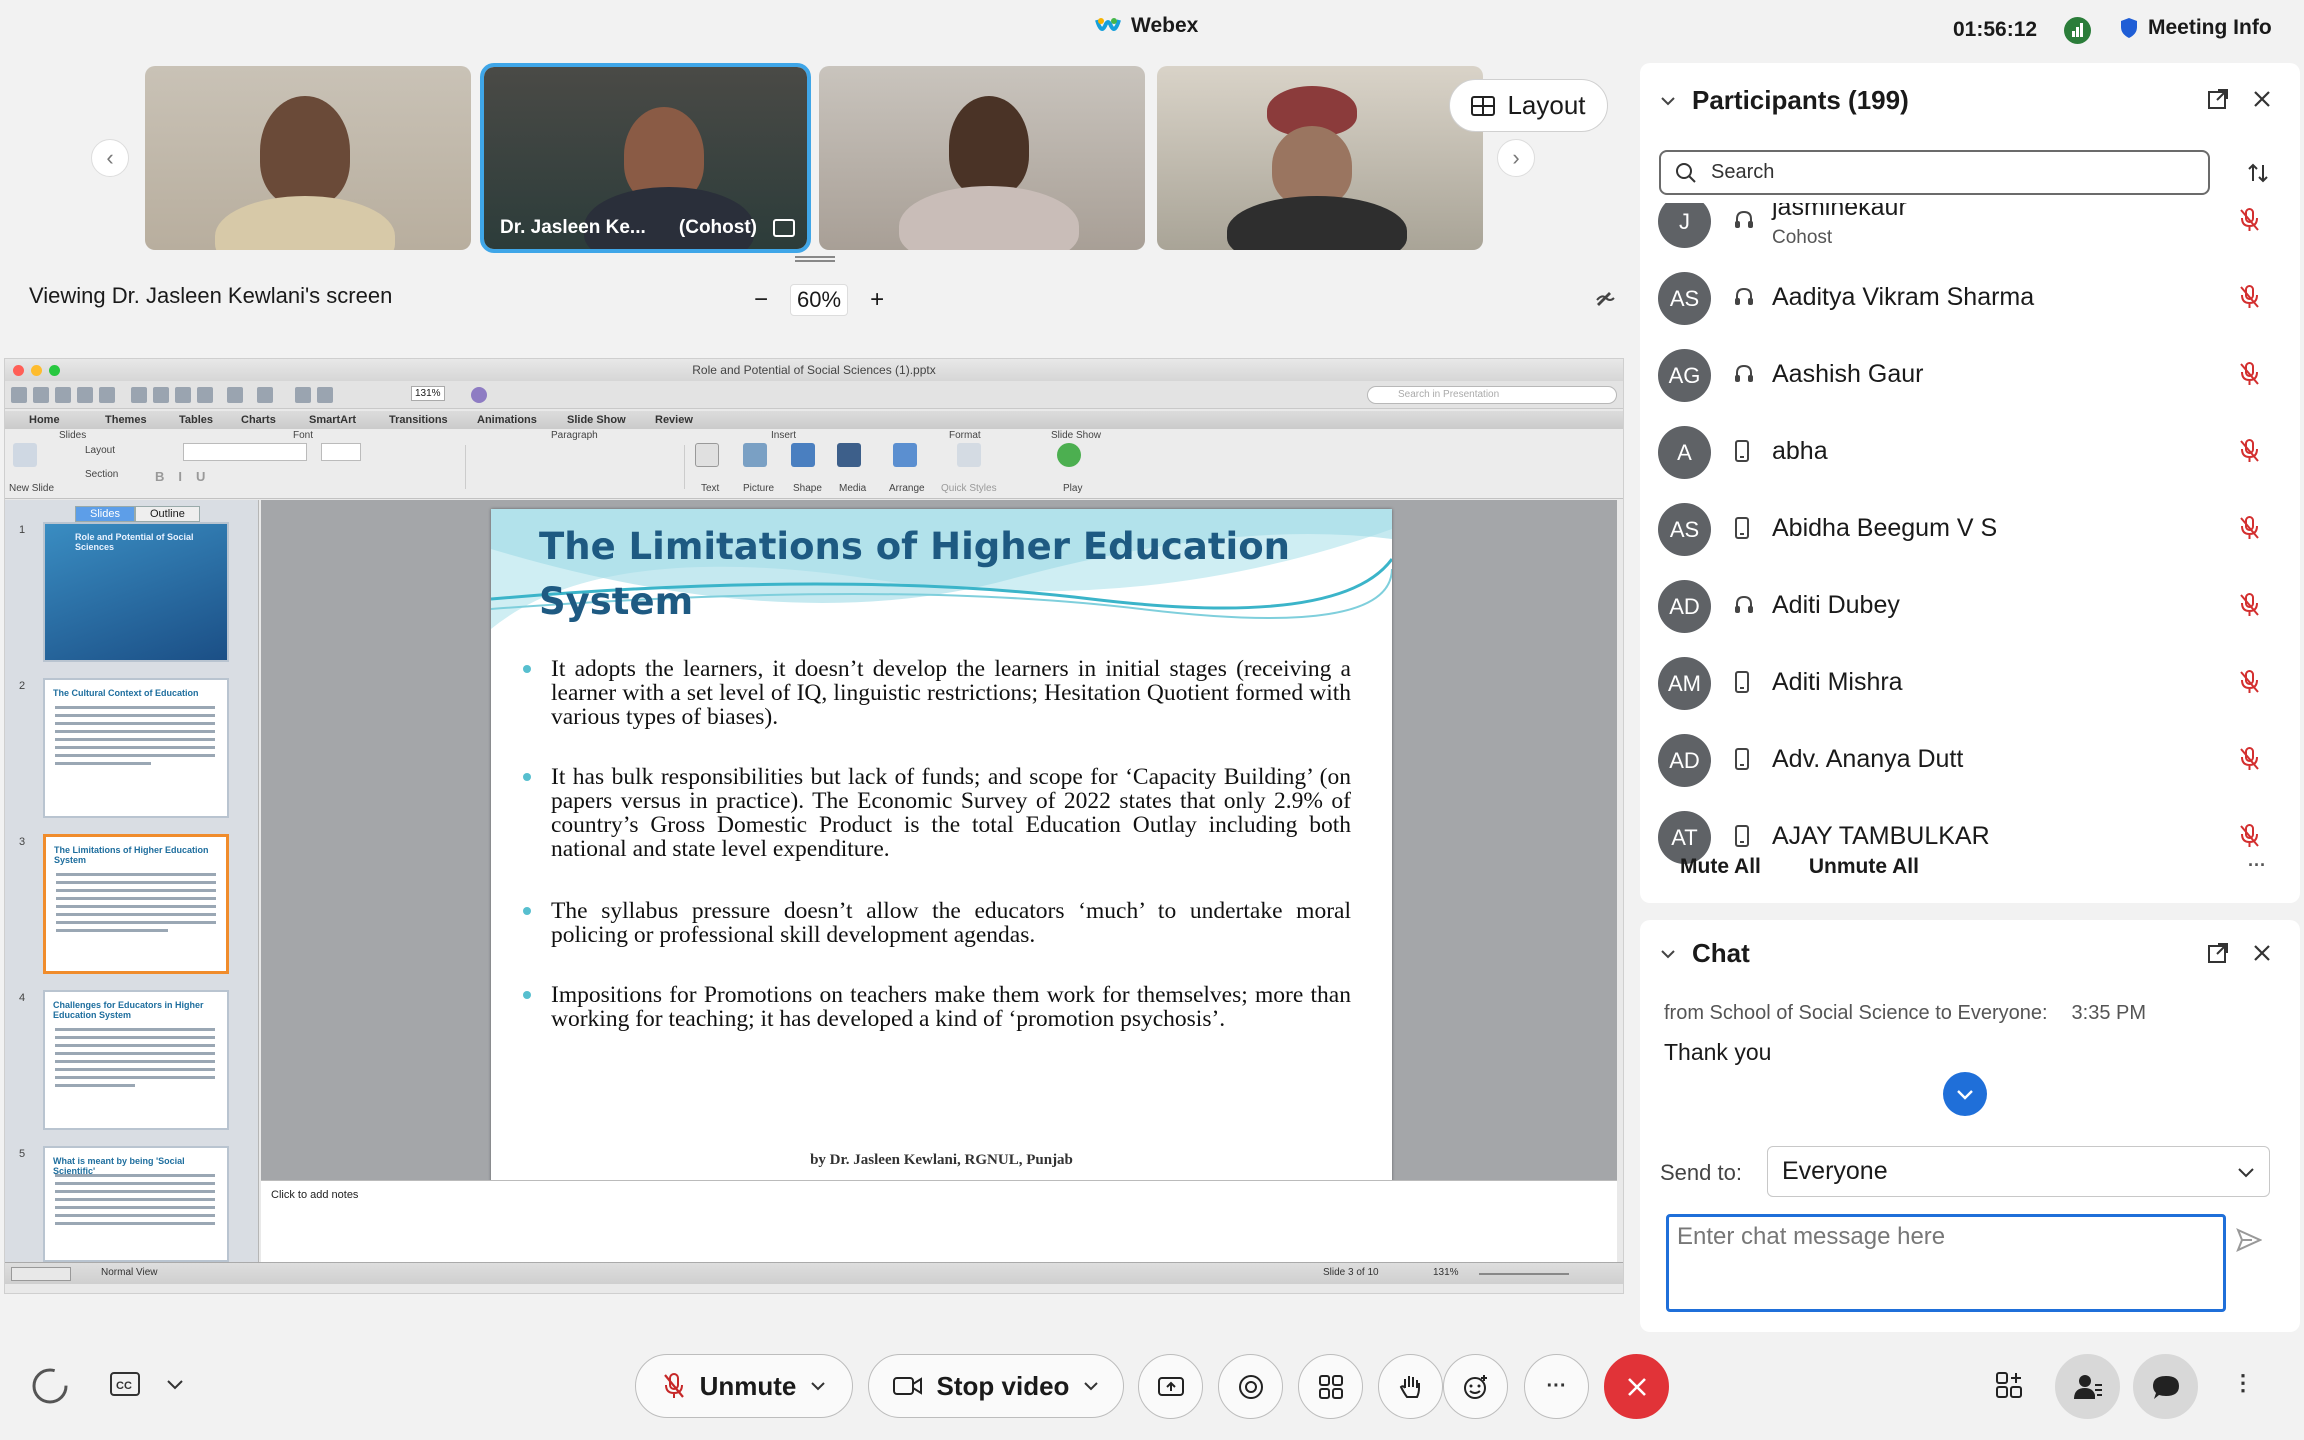  Describe the element at coordinates (707, 455) in the screenshot. I see `text-box-icon` at that location.